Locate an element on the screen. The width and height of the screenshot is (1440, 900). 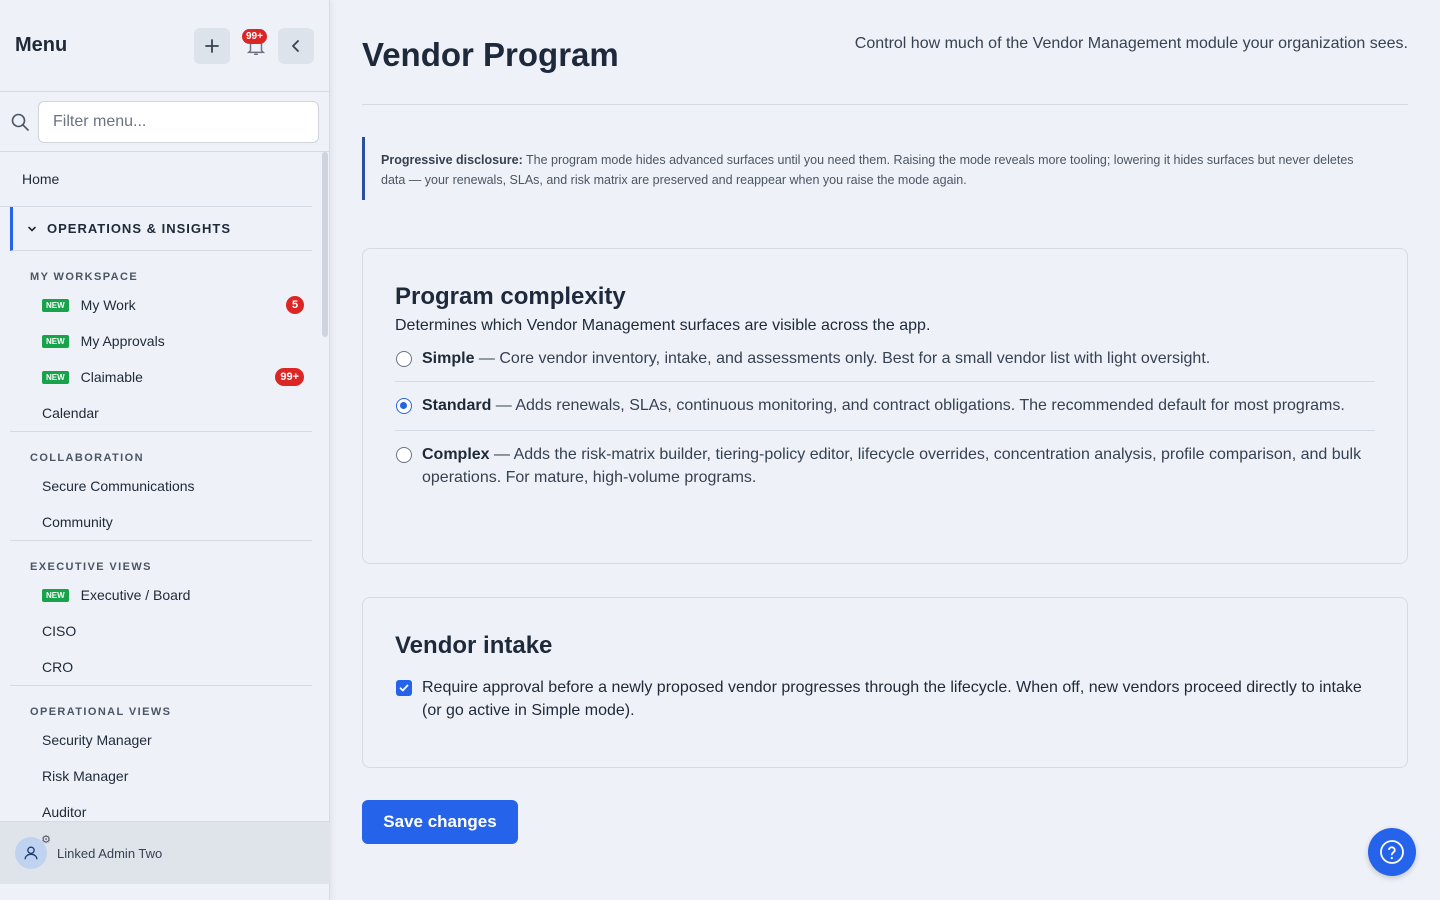
sidebar-item-ciso: CISO is located at coordinates (161, 631).